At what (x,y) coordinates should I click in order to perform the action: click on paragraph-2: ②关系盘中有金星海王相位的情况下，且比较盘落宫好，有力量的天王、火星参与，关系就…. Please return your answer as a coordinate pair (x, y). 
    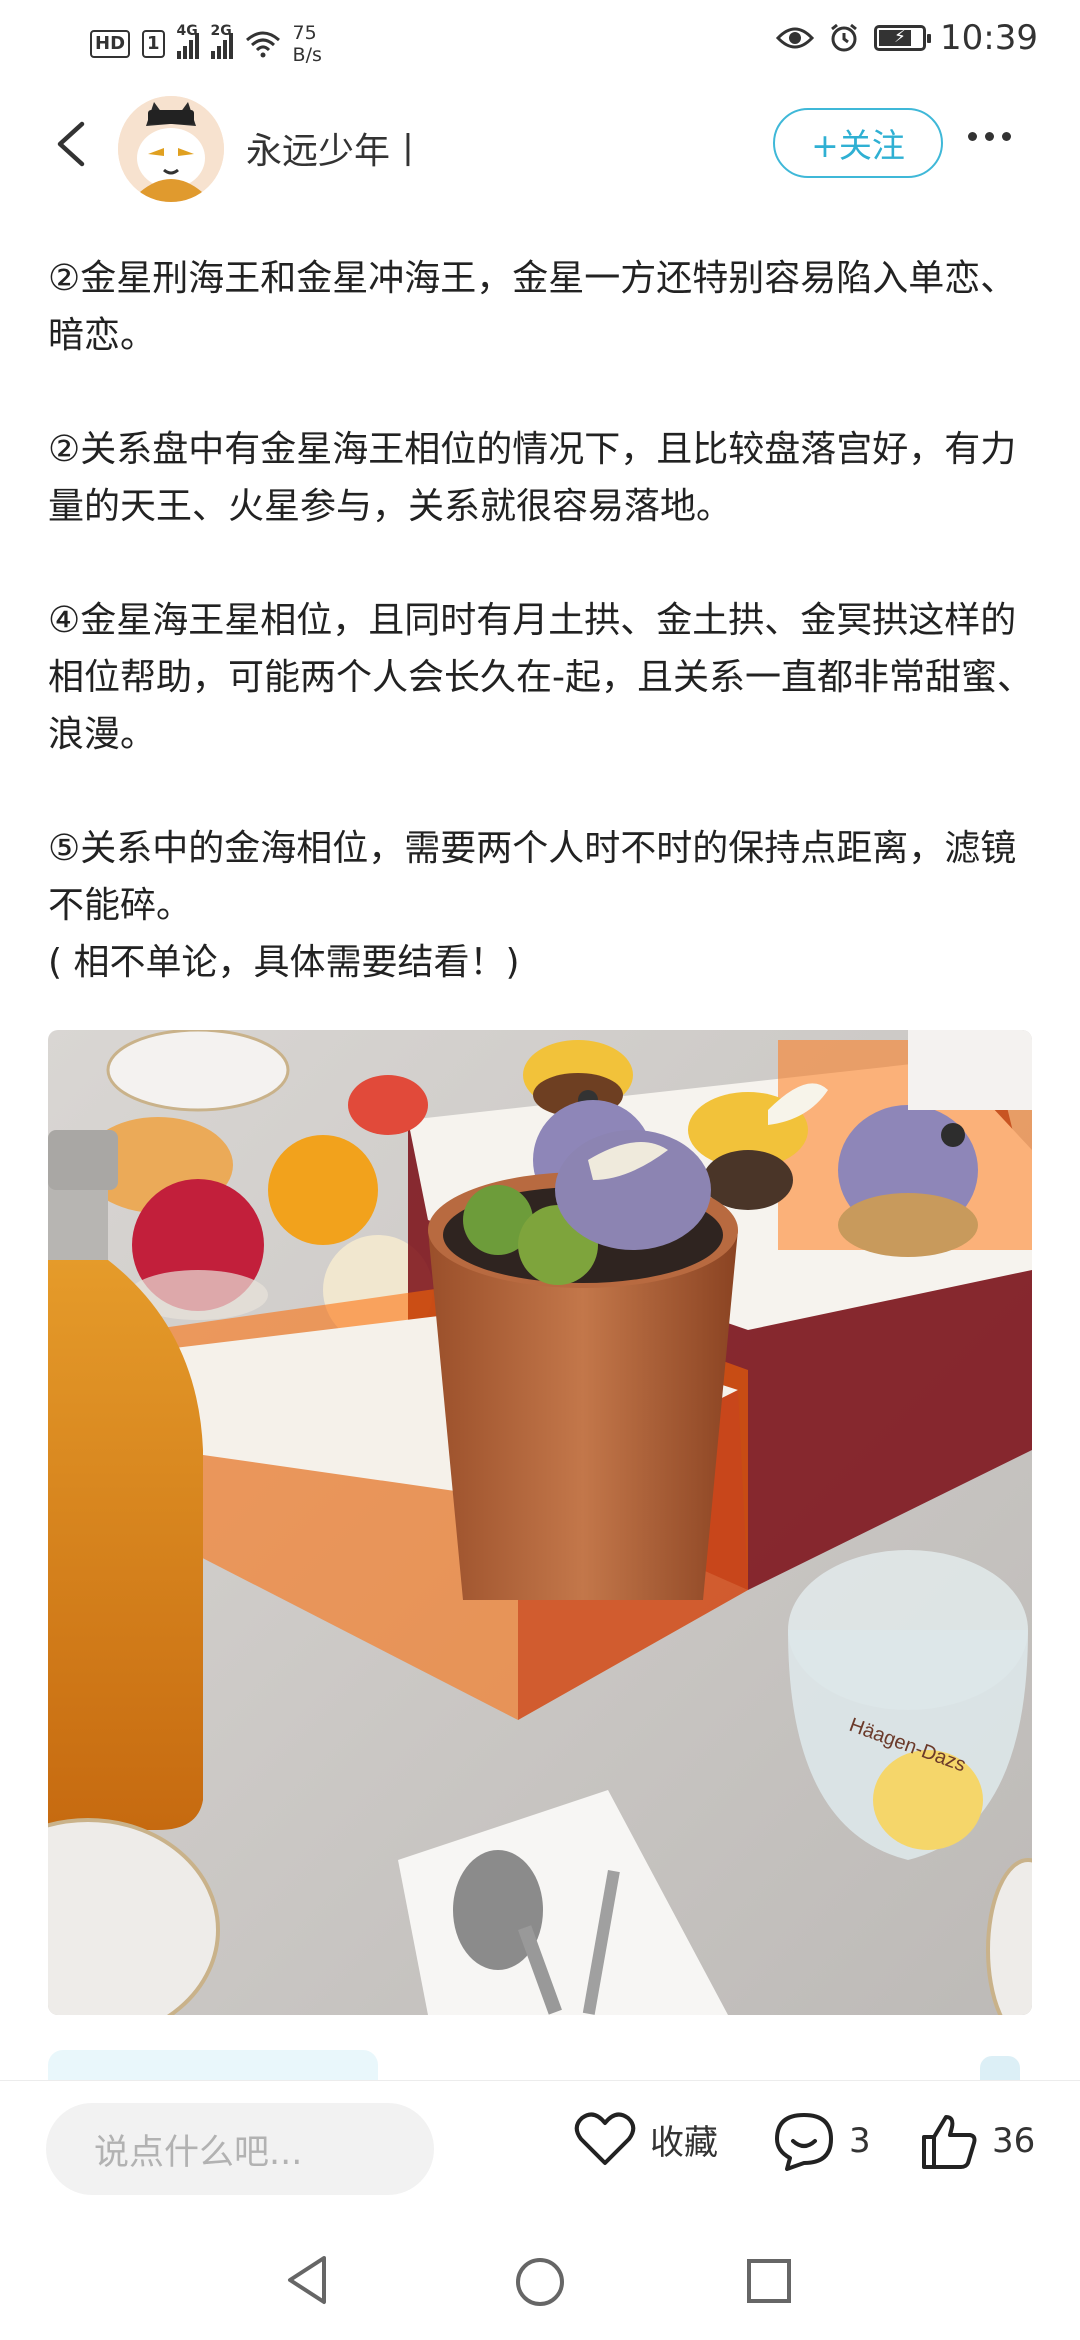
    Looking at the image, I should click on (532, 478).